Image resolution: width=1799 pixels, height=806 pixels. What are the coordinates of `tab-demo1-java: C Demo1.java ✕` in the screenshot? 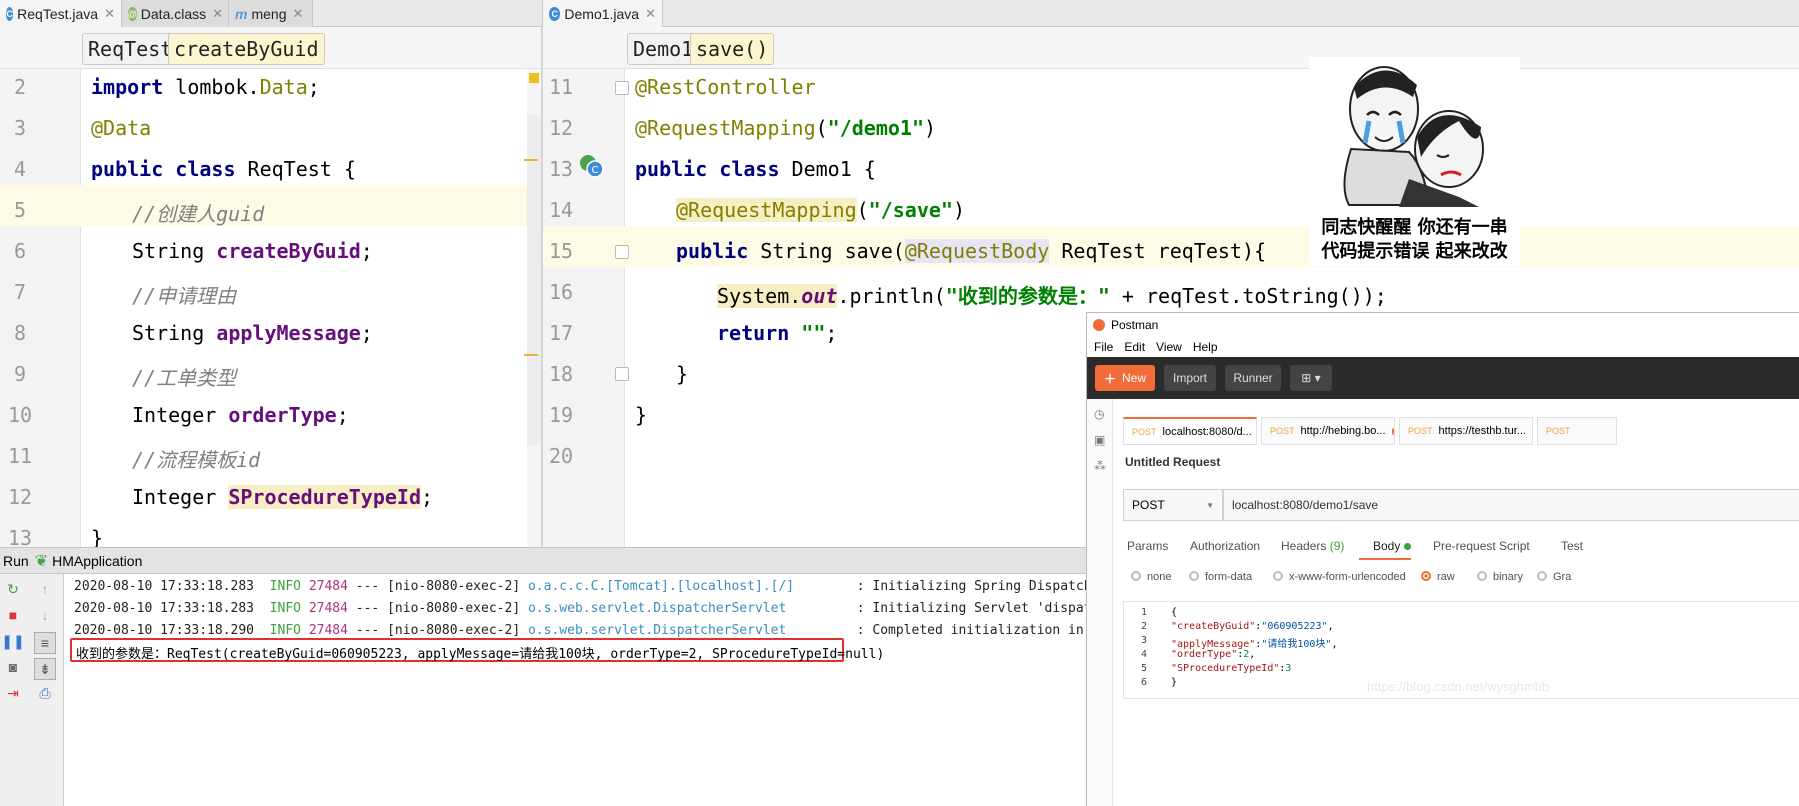 It's located at (603, 13).